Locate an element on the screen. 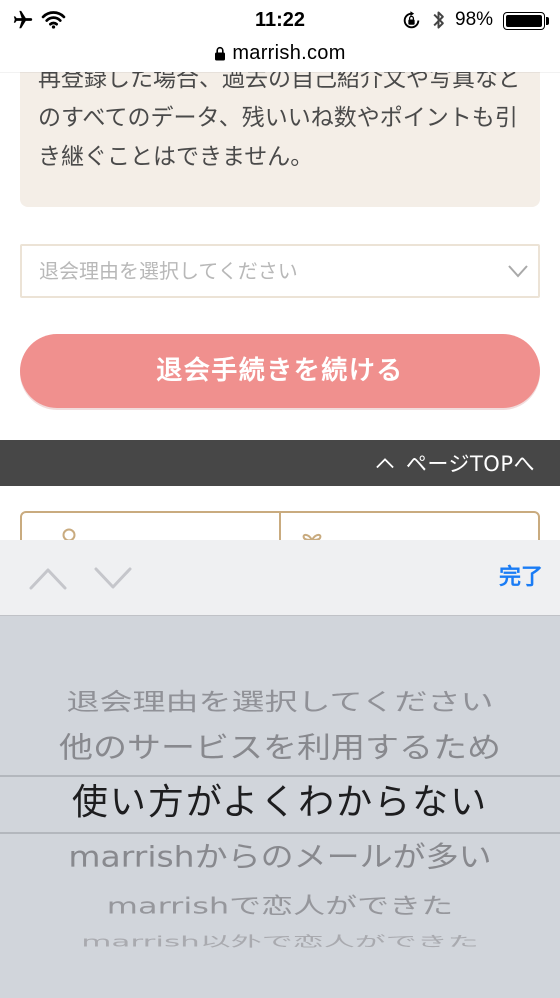 This screenshot has height=998, width=560. withdrawal-reason-select: 退会理由を選択してください is located at coordinates (280, 271).